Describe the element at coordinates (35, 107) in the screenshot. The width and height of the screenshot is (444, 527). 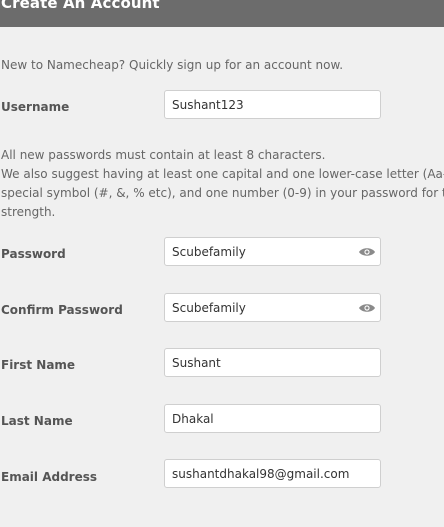
I see `username-label: Username` at that location.